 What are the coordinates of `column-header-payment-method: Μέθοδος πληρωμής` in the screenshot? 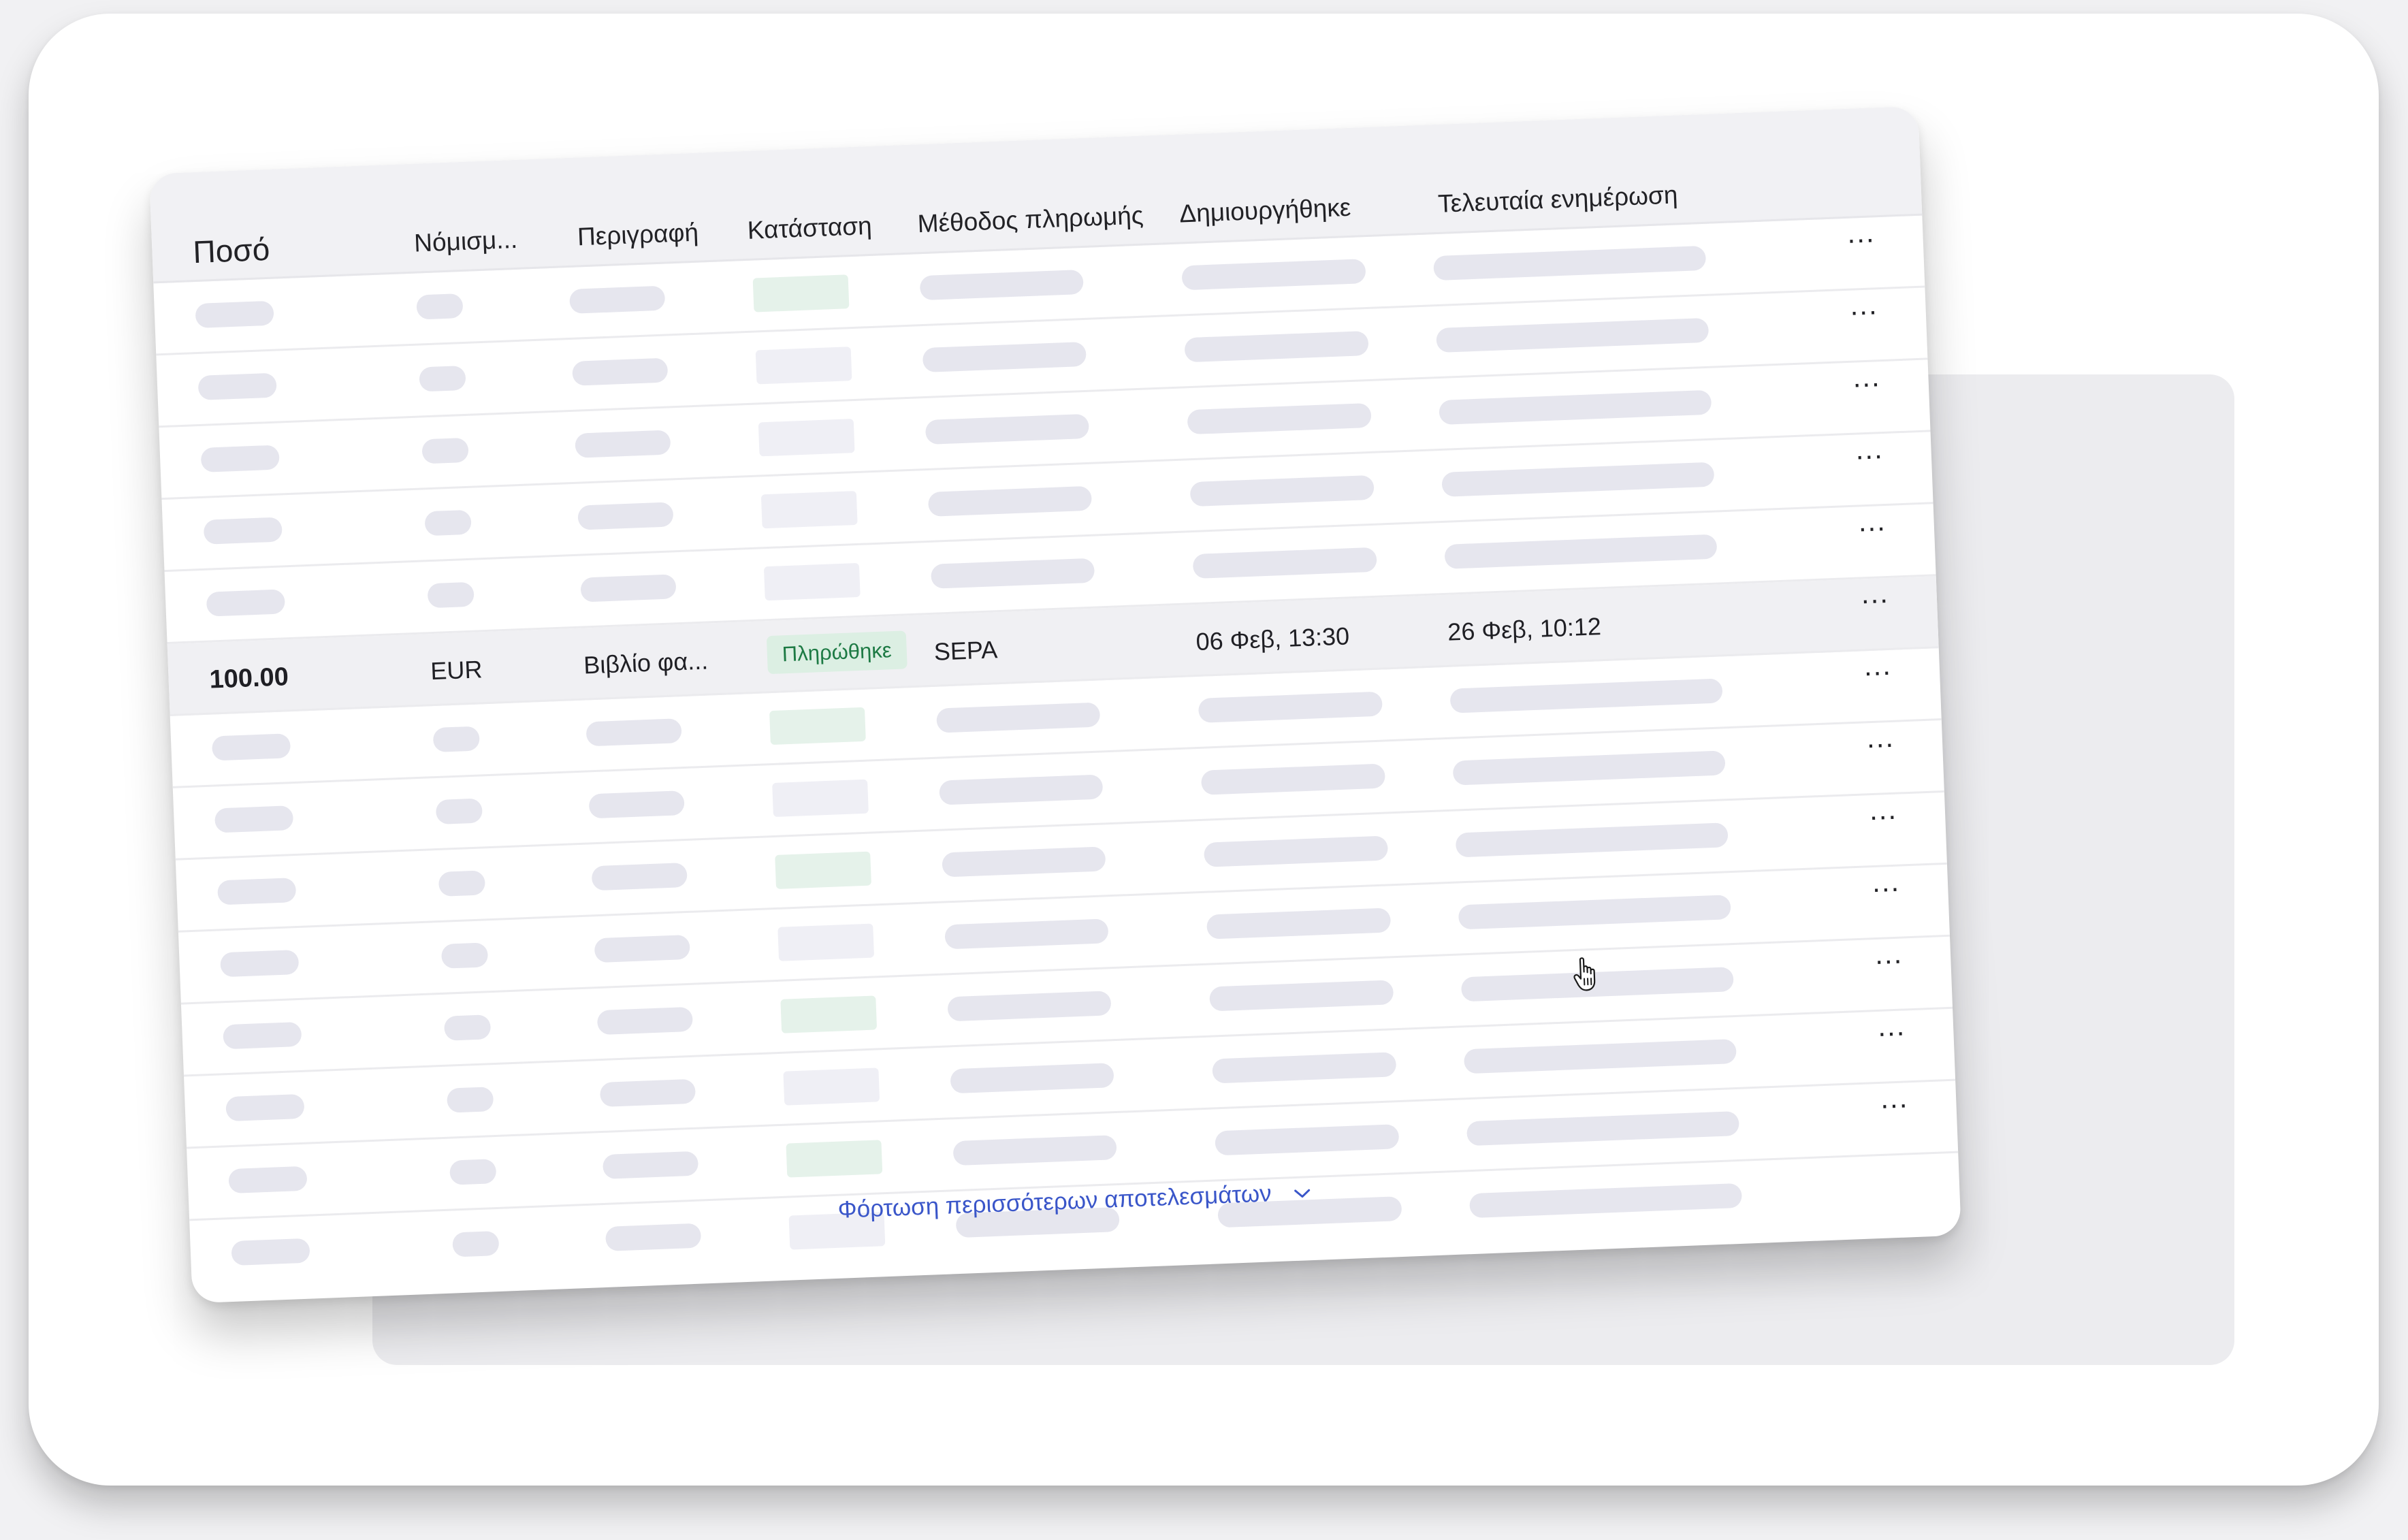 It's located at (1030, 220).